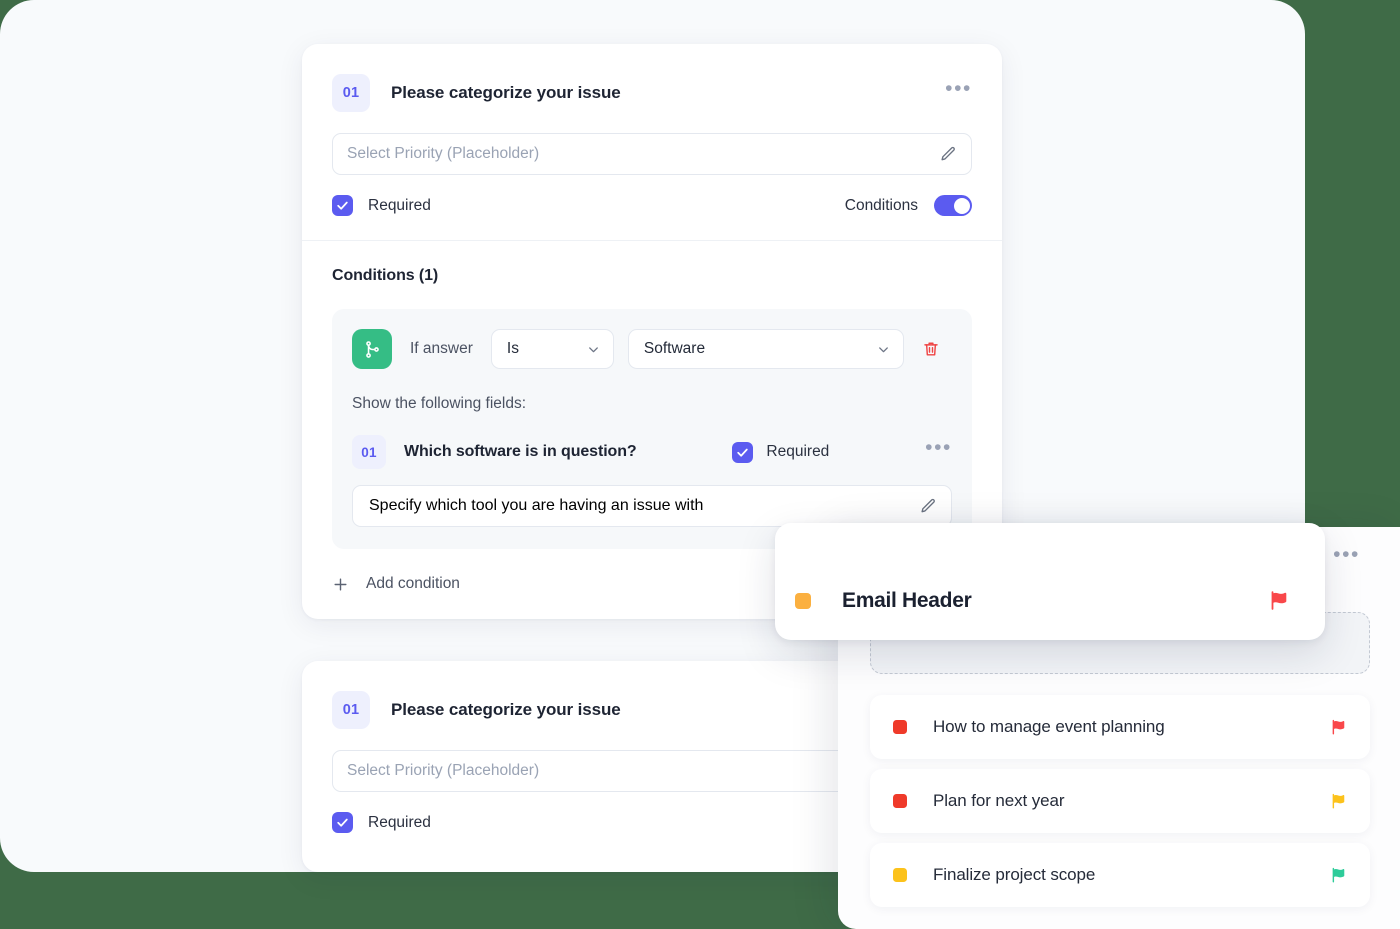  What do you see at coordinates (399, 205) in the screenshot?
I see `required-label: Required` at bounding box center [399, 205].